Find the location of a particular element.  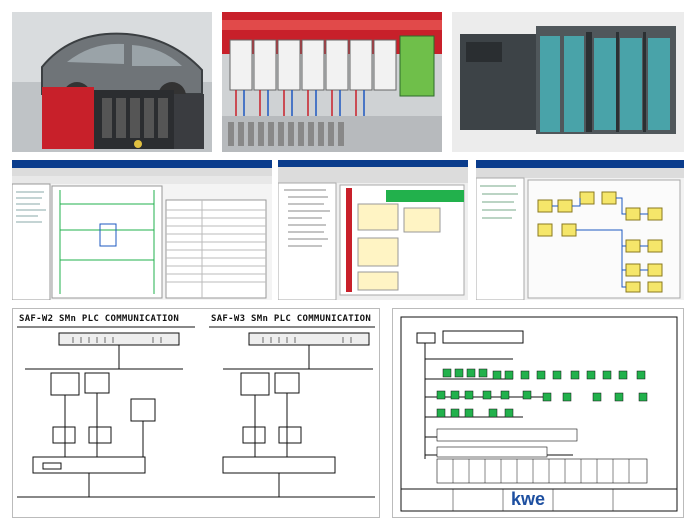

brand-logo: kwe is located at coordinates (528, 499).